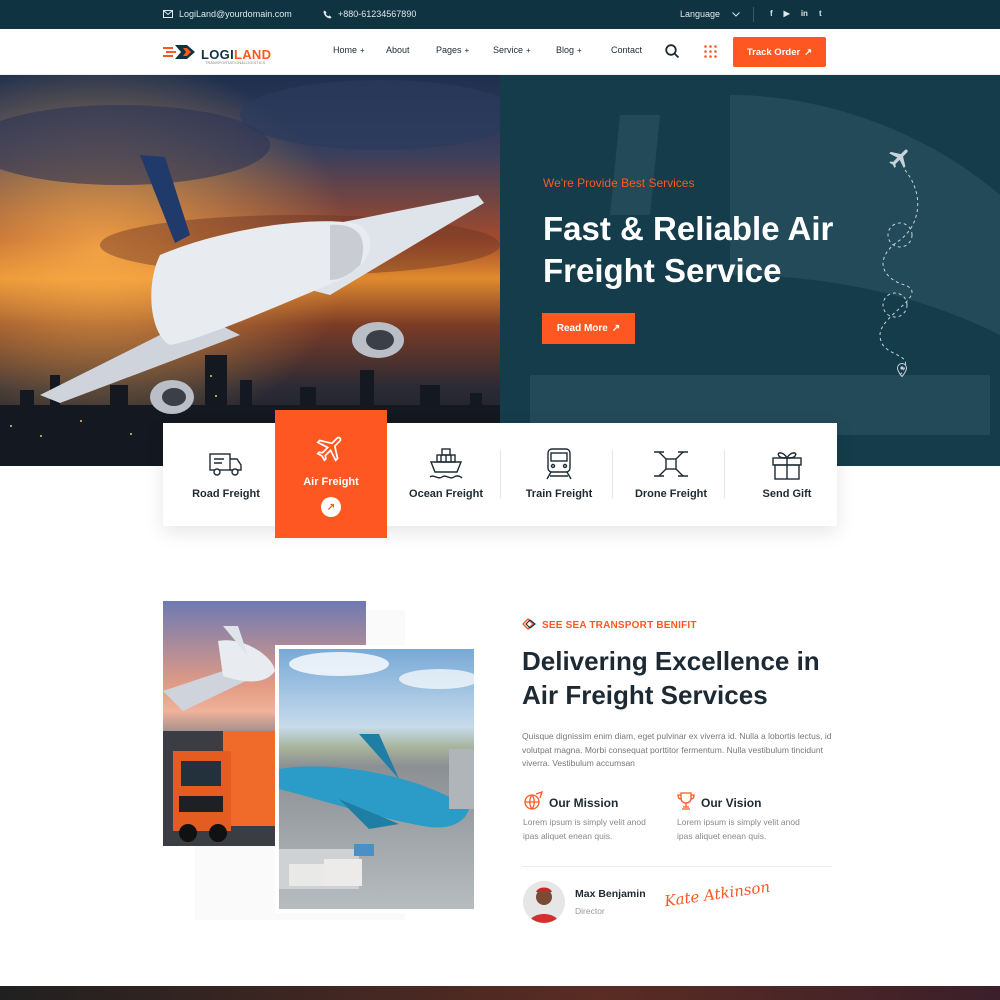 The height and width of the screenshot is (1000, 1000). I want to click on language-select: Language, so click(710, 14).